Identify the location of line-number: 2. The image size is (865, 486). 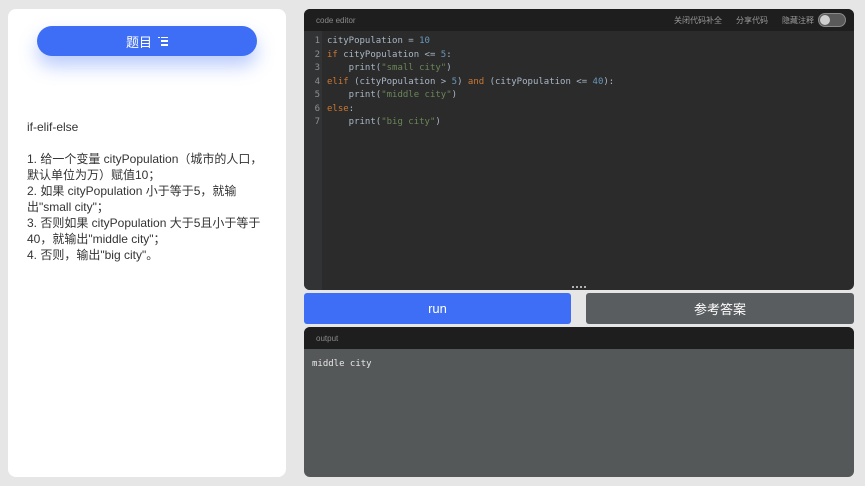
(317, 54).